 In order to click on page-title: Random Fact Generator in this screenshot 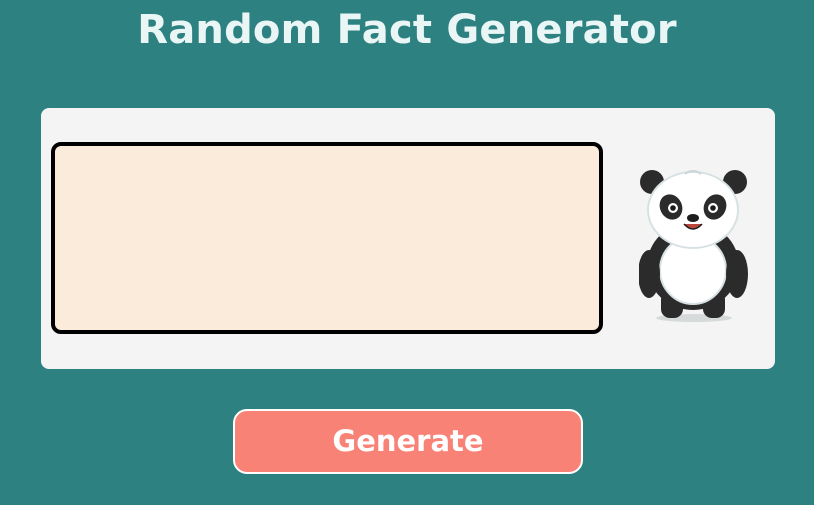, I will do `click(407, 30)`.